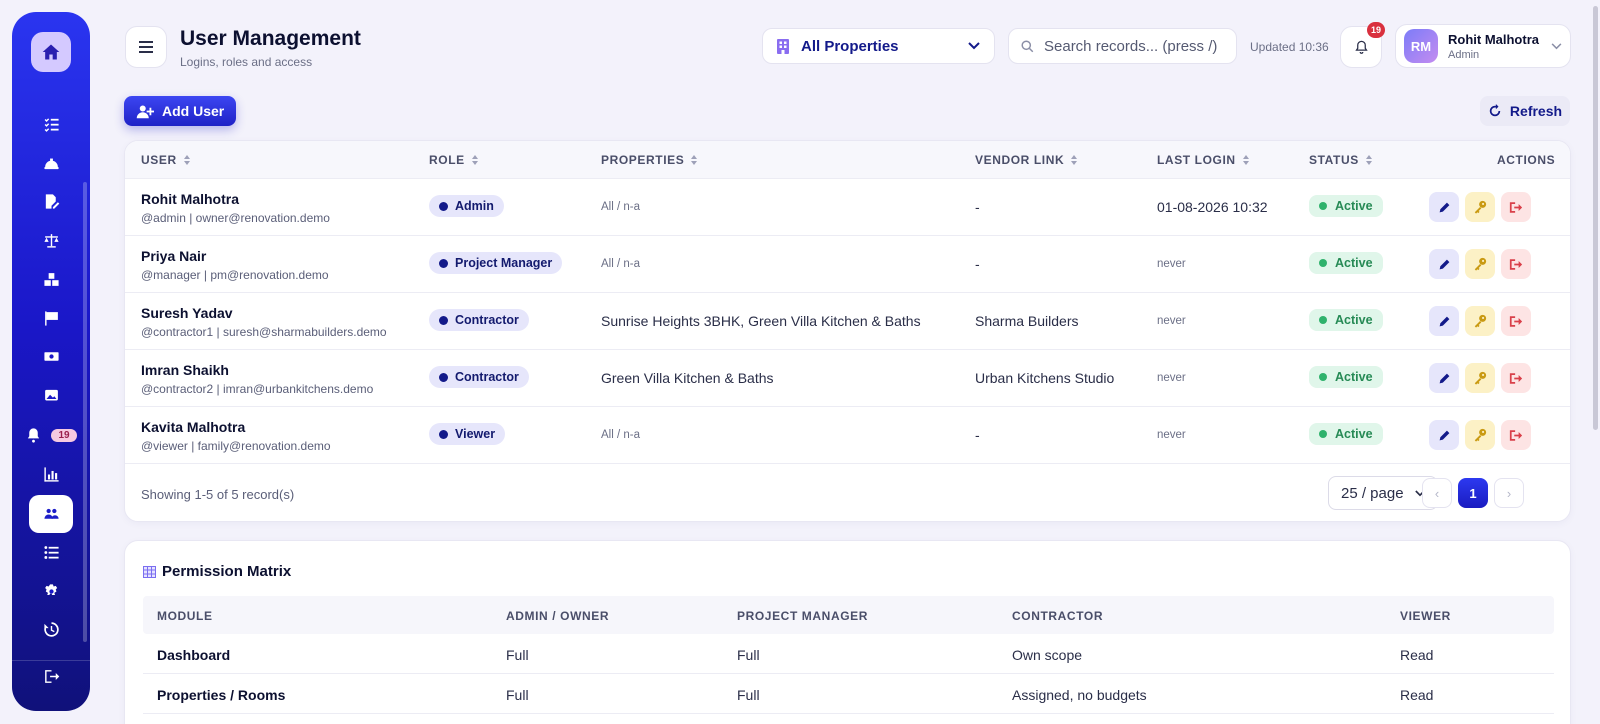 The image size is (1600, 724). I want to click on sidebar-item-settings, so click(51, 591).